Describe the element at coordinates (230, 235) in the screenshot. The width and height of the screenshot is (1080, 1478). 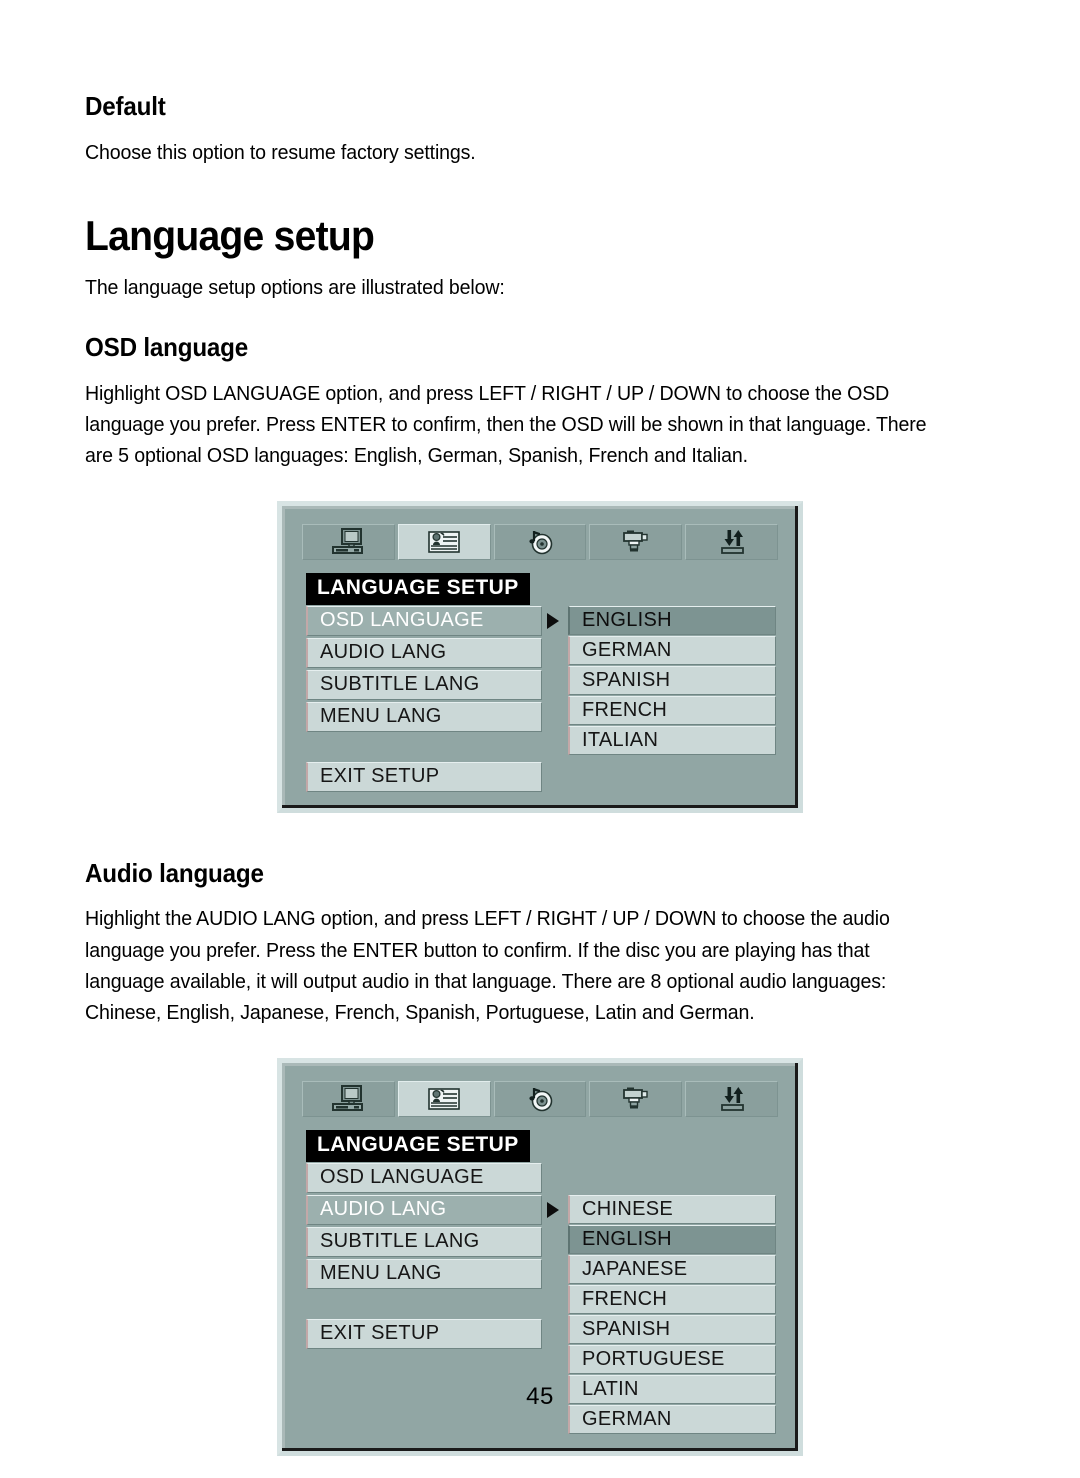
I see `heading-language-setup: Language setup` at that location.